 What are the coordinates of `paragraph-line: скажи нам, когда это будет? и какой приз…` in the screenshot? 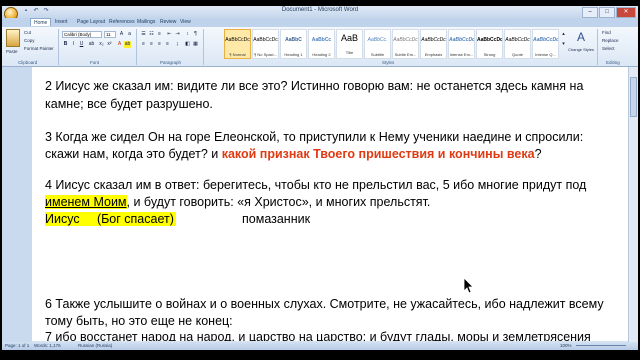 It's located at (293, 154).